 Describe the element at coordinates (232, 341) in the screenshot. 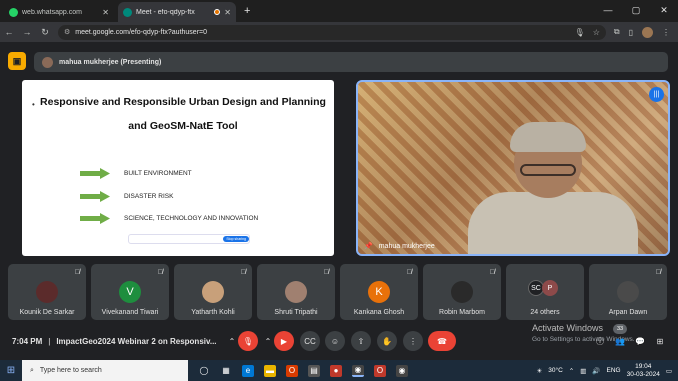

I see `mic-options-icon: ⌃` at that location.